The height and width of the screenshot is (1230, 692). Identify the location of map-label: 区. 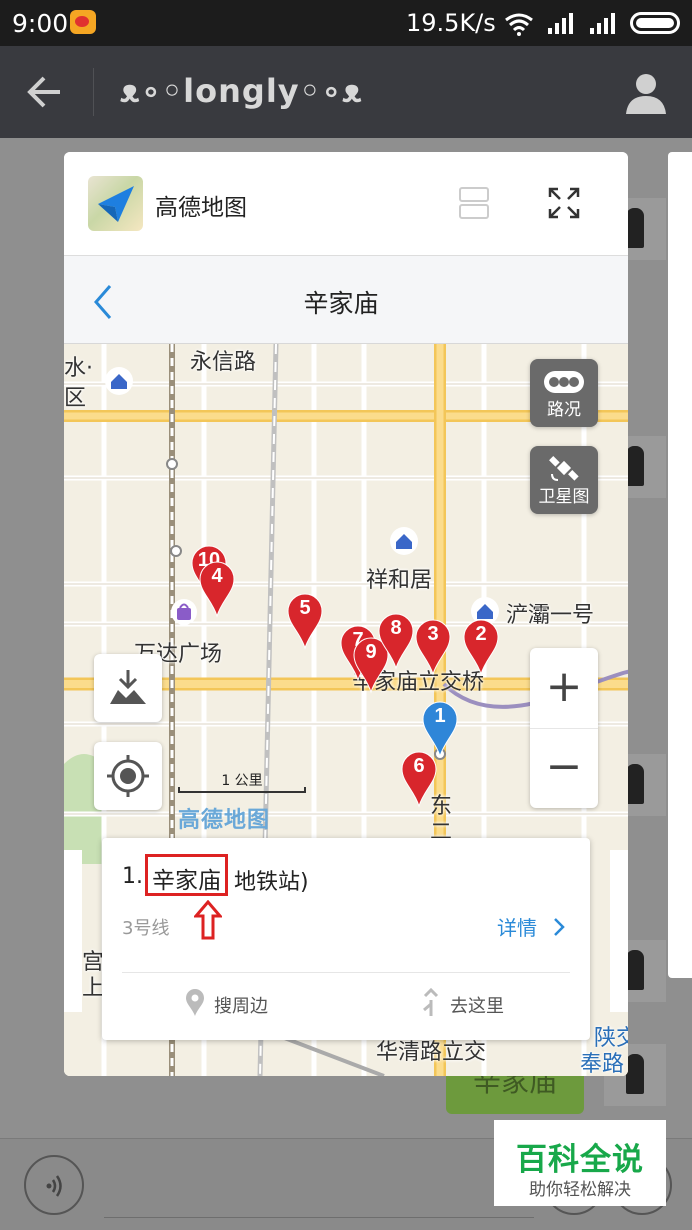
(75, 398).